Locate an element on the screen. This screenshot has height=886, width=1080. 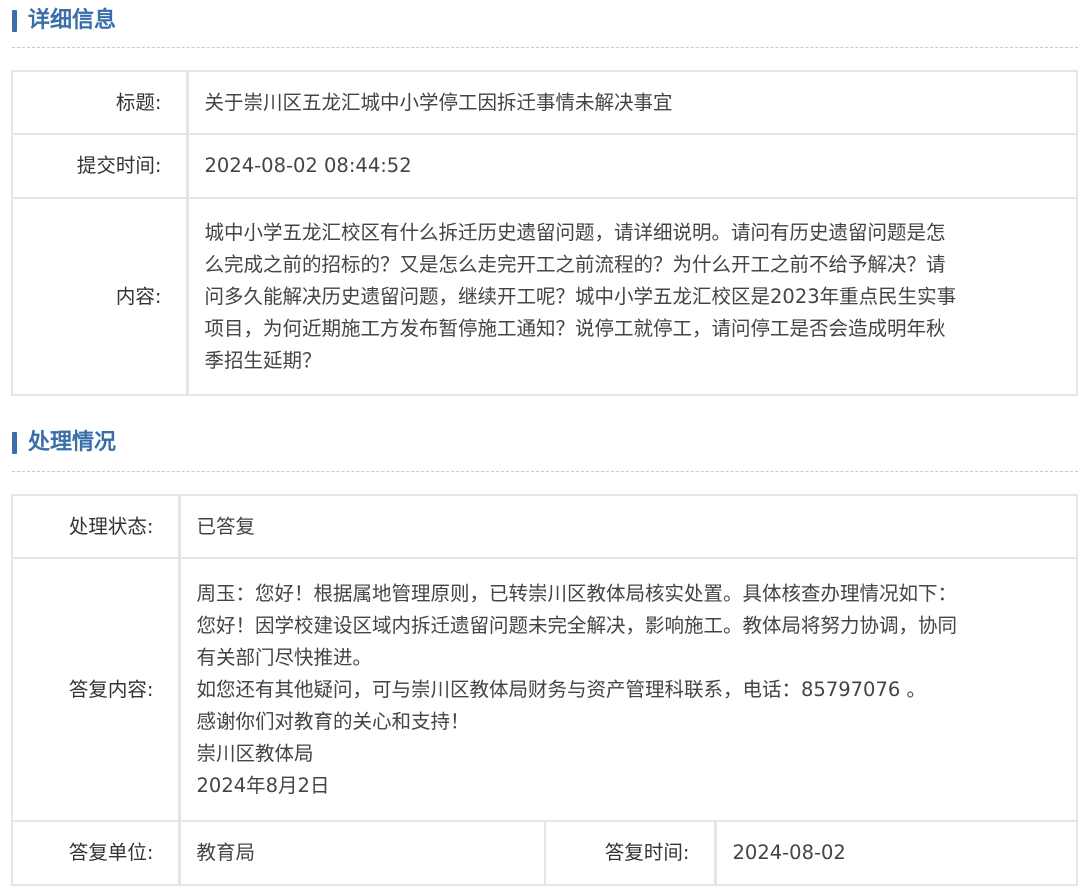
status-value: 已答复 is located at coordinates (628, 526).